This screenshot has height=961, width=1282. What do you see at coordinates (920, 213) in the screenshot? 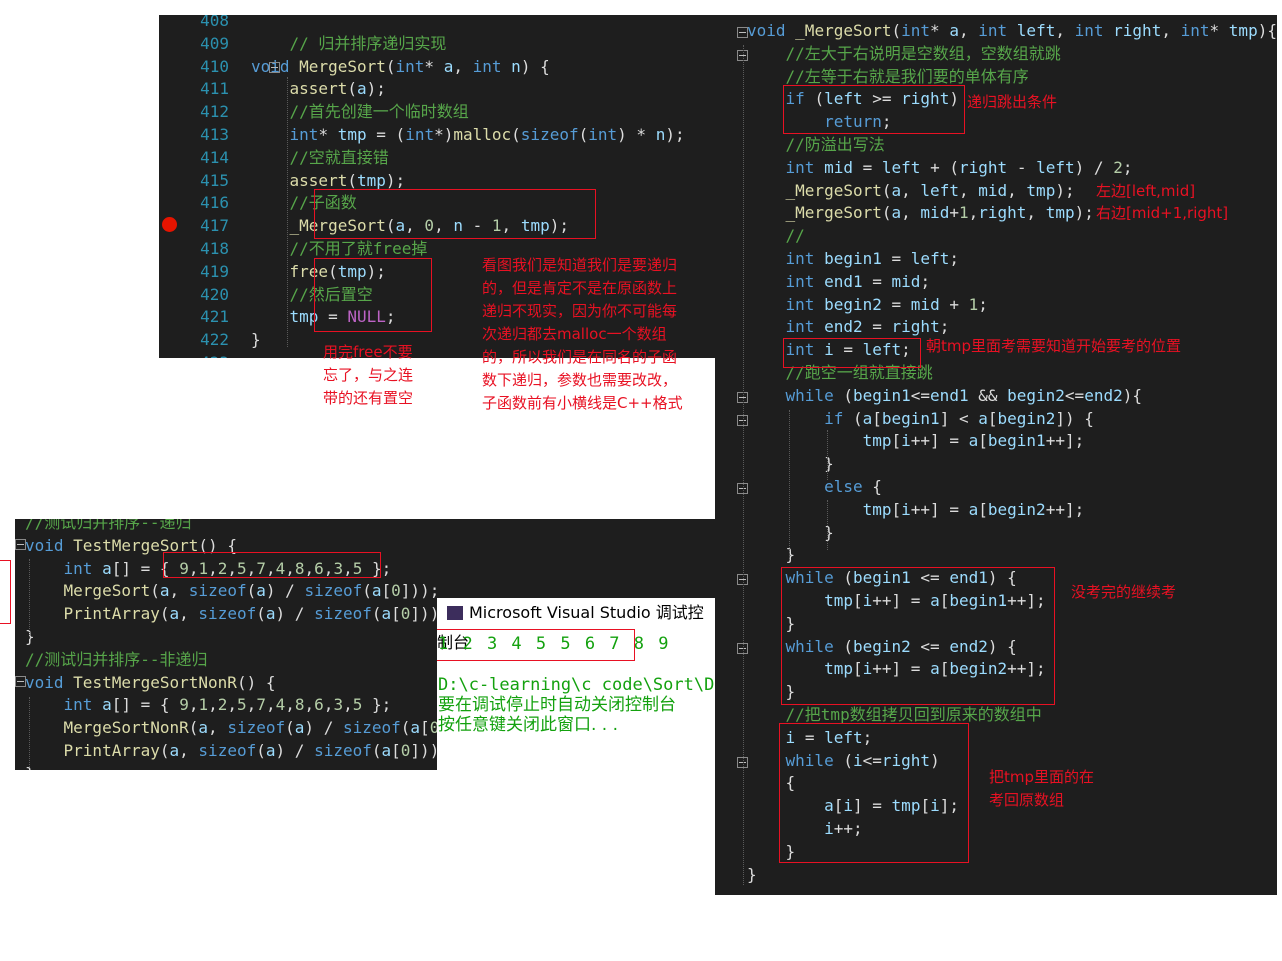
I see `code-line: _MergeSort(a, mid+1,right, tmp);` at bounding box center [920, 213].